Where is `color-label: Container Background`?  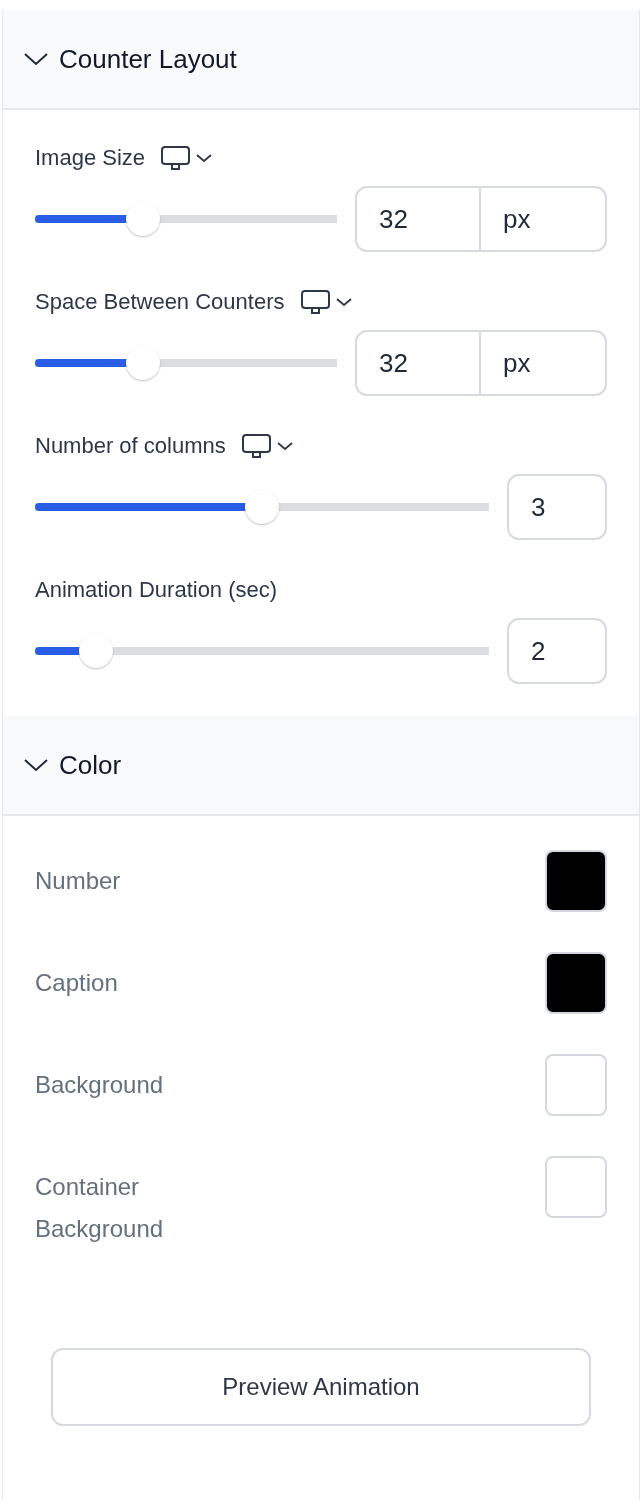 color-label: Container Background is located at coordinates (100, 1208).